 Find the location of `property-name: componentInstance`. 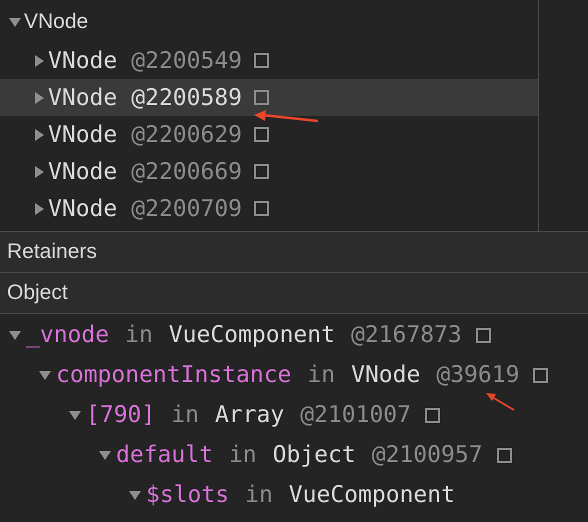

property-name: componentInstance is located at coordinates (174, 375).